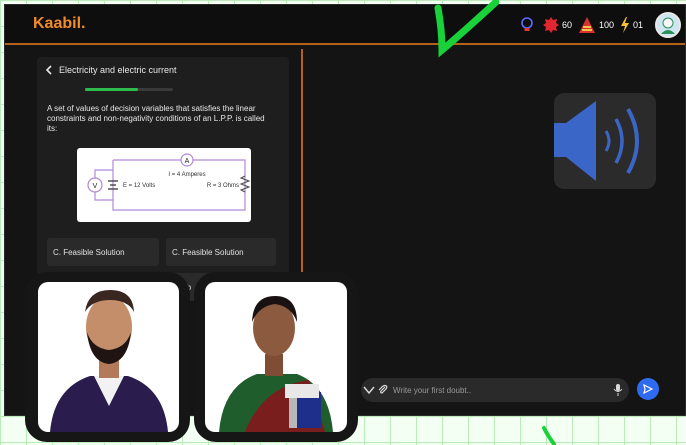 The width and height of the screenshot is (686, 445). I want to click on user-avatar-icon, so click(668, 25).